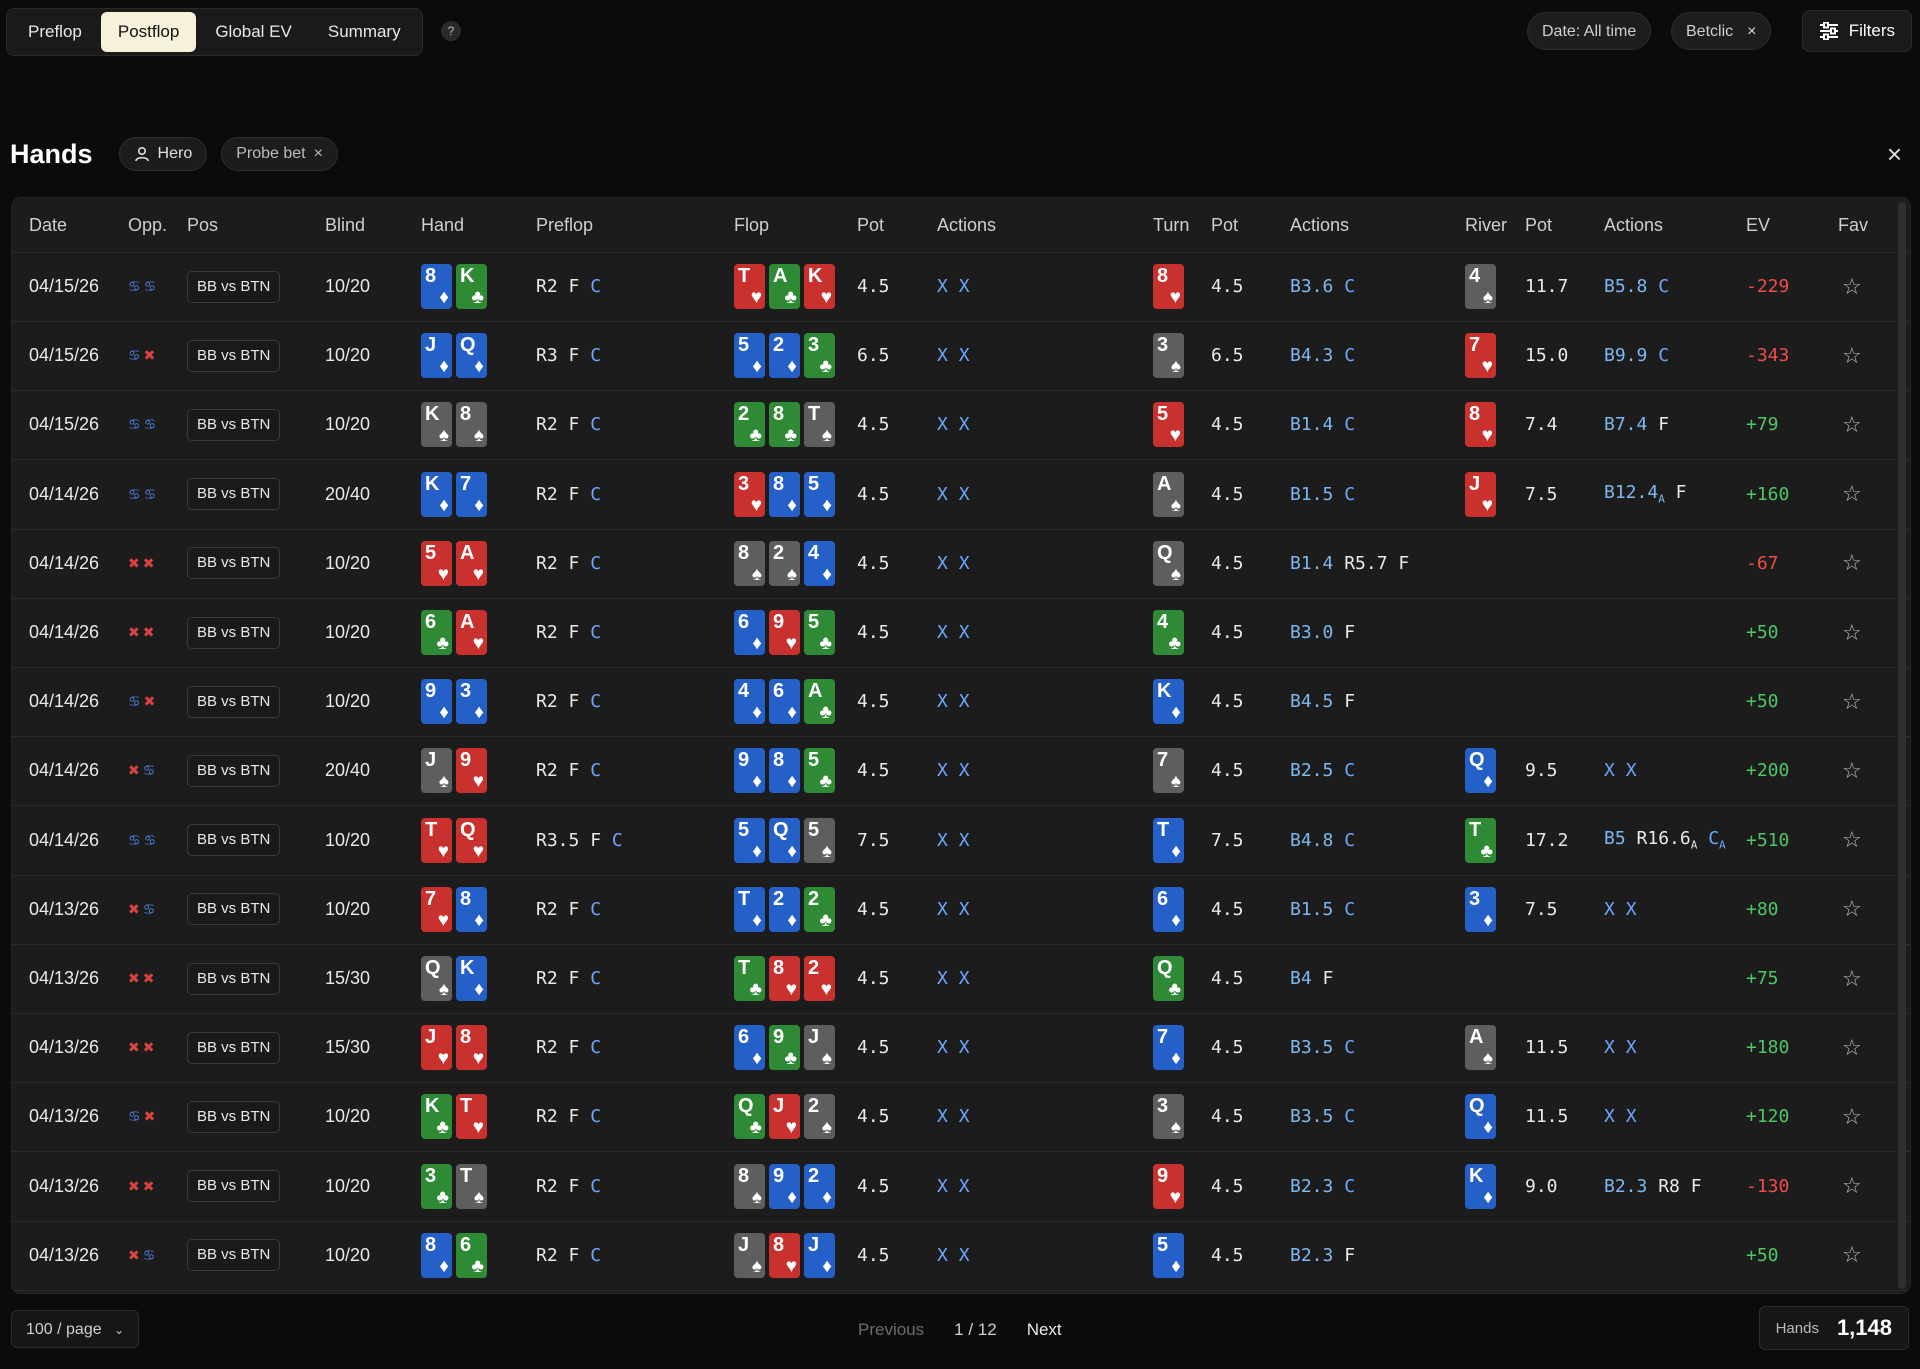 Image resolution: width=1920 pixels, height=1369 pixels. Describe the element at coordinates (364, 32) in the screenshot. I see `tab-summary: Summary` at that location.